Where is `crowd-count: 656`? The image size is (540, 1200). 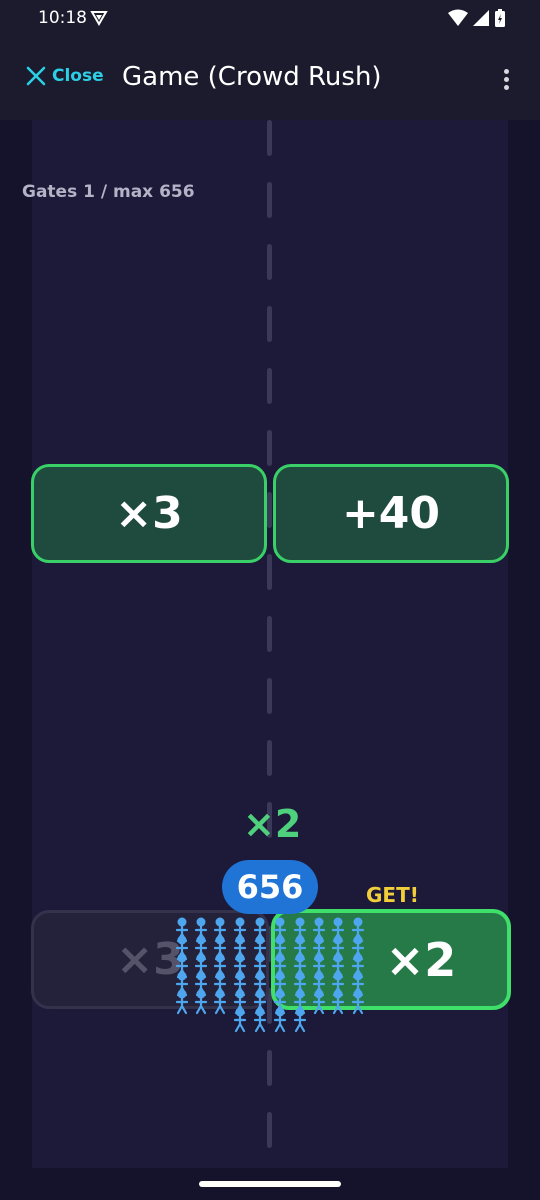
crowd-count: 656 is located at coordinates (270, 887).